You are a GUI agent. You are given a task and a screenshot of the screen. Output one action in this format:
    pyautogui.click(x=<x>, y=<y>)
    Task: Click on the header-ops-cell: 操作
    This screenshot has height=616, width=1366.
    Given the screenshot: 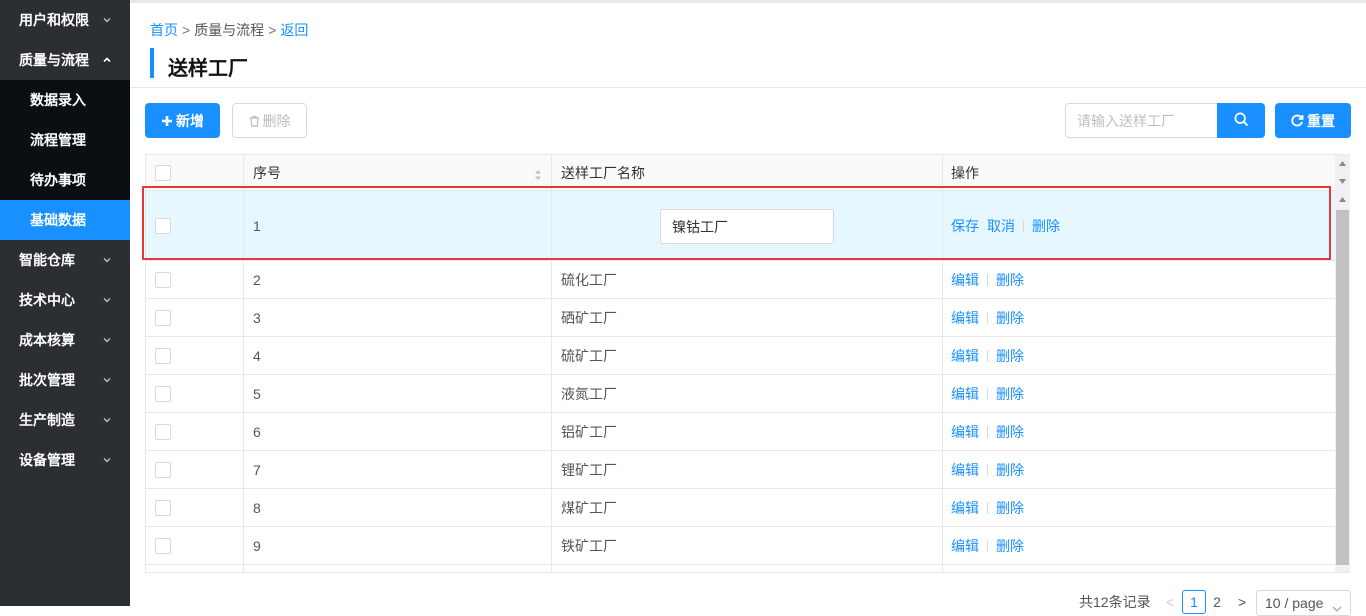 What is the action you would take?
    pyautogui.click(x=1139, y=172)
    